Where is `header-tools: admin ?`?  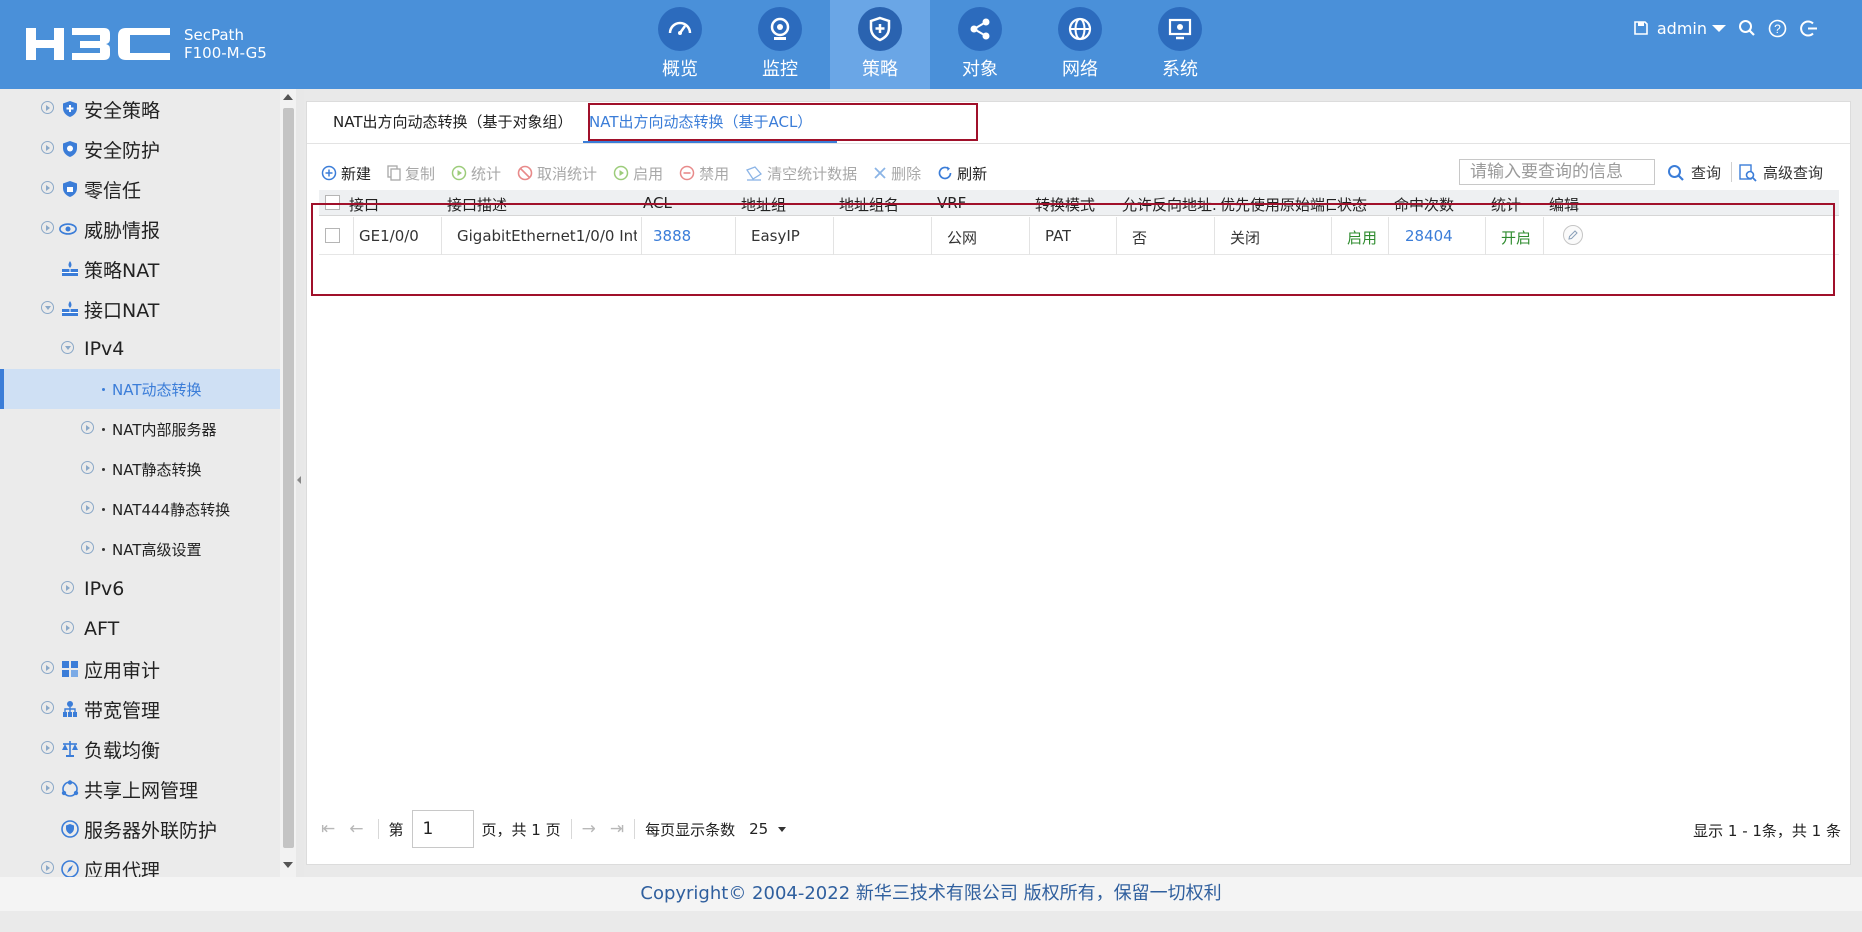
header-tools: admin ? is located at coordinates (1719, 28).